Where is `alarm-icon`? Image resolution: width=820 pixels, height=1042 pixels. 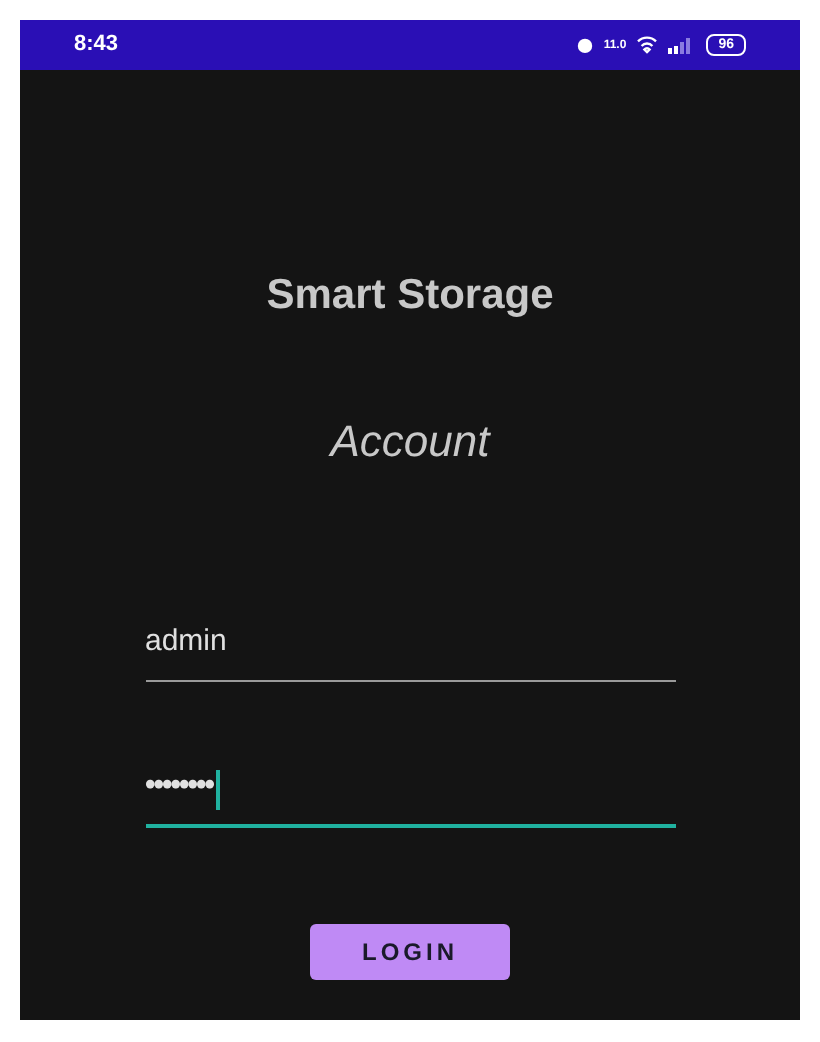
alarm-icon is located at coordinates (584, 45).